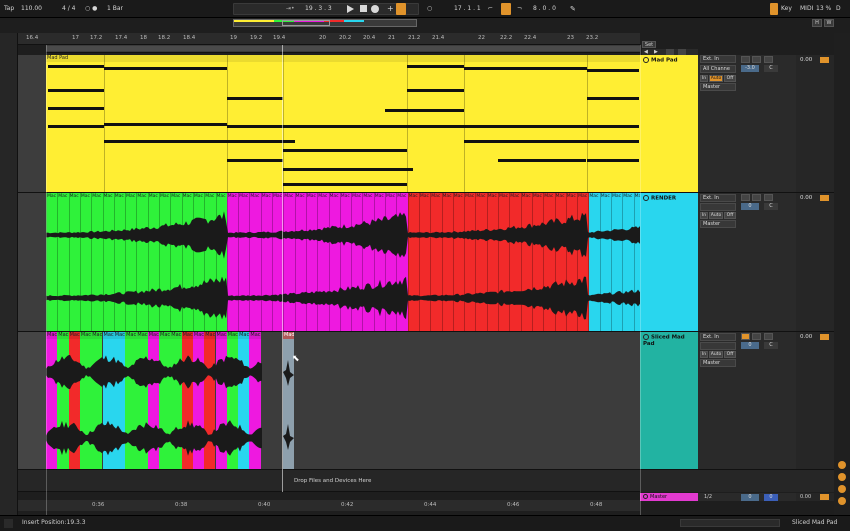 Image resolution: width=850 pixels, height=531 pixels. I want to click on loop-brace-bar, so click(343, 49).